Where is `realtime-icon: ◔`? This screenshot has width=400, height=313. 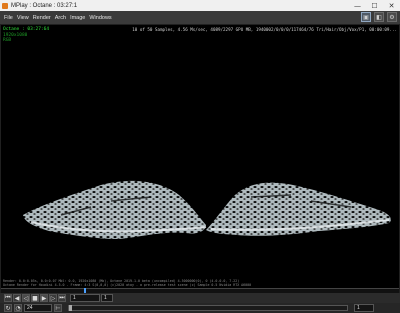
realtime-icon: ◔ is located at coordinates (18, 308).